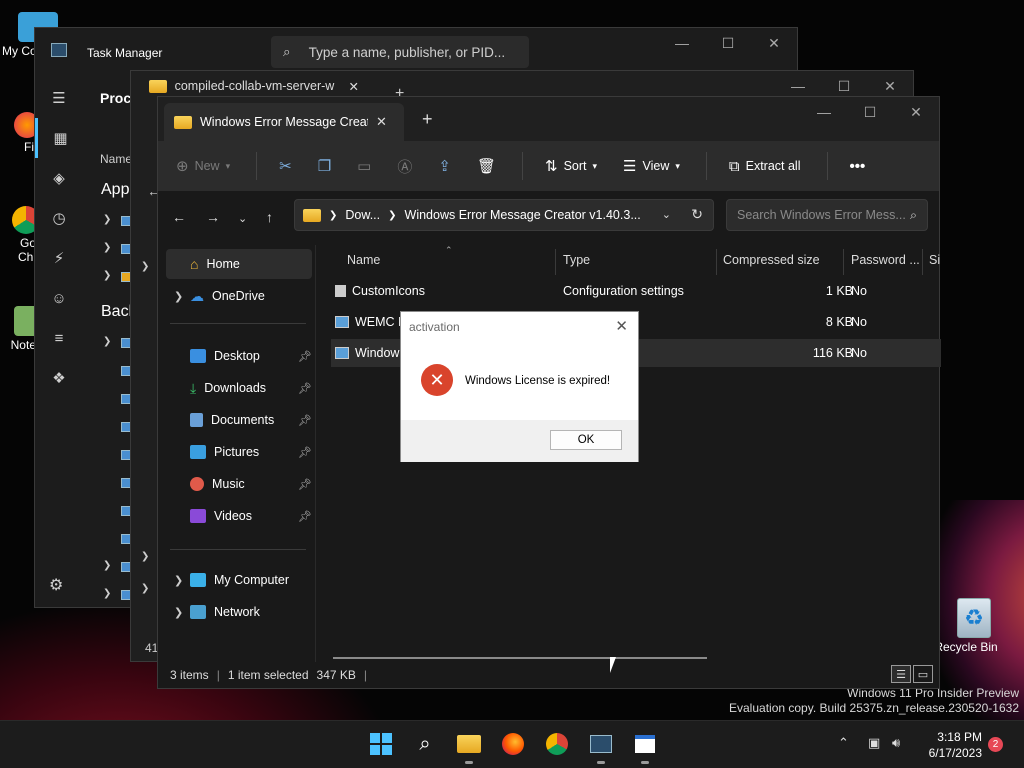  Describe the element at coordinates (305, 356) in the screenshot. I see `pin-icon: 📌︎` at that location.